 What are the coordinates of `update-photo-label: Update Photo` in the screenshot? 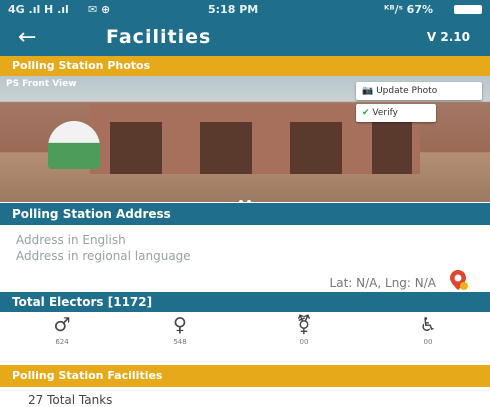 It's located at (407, 91).